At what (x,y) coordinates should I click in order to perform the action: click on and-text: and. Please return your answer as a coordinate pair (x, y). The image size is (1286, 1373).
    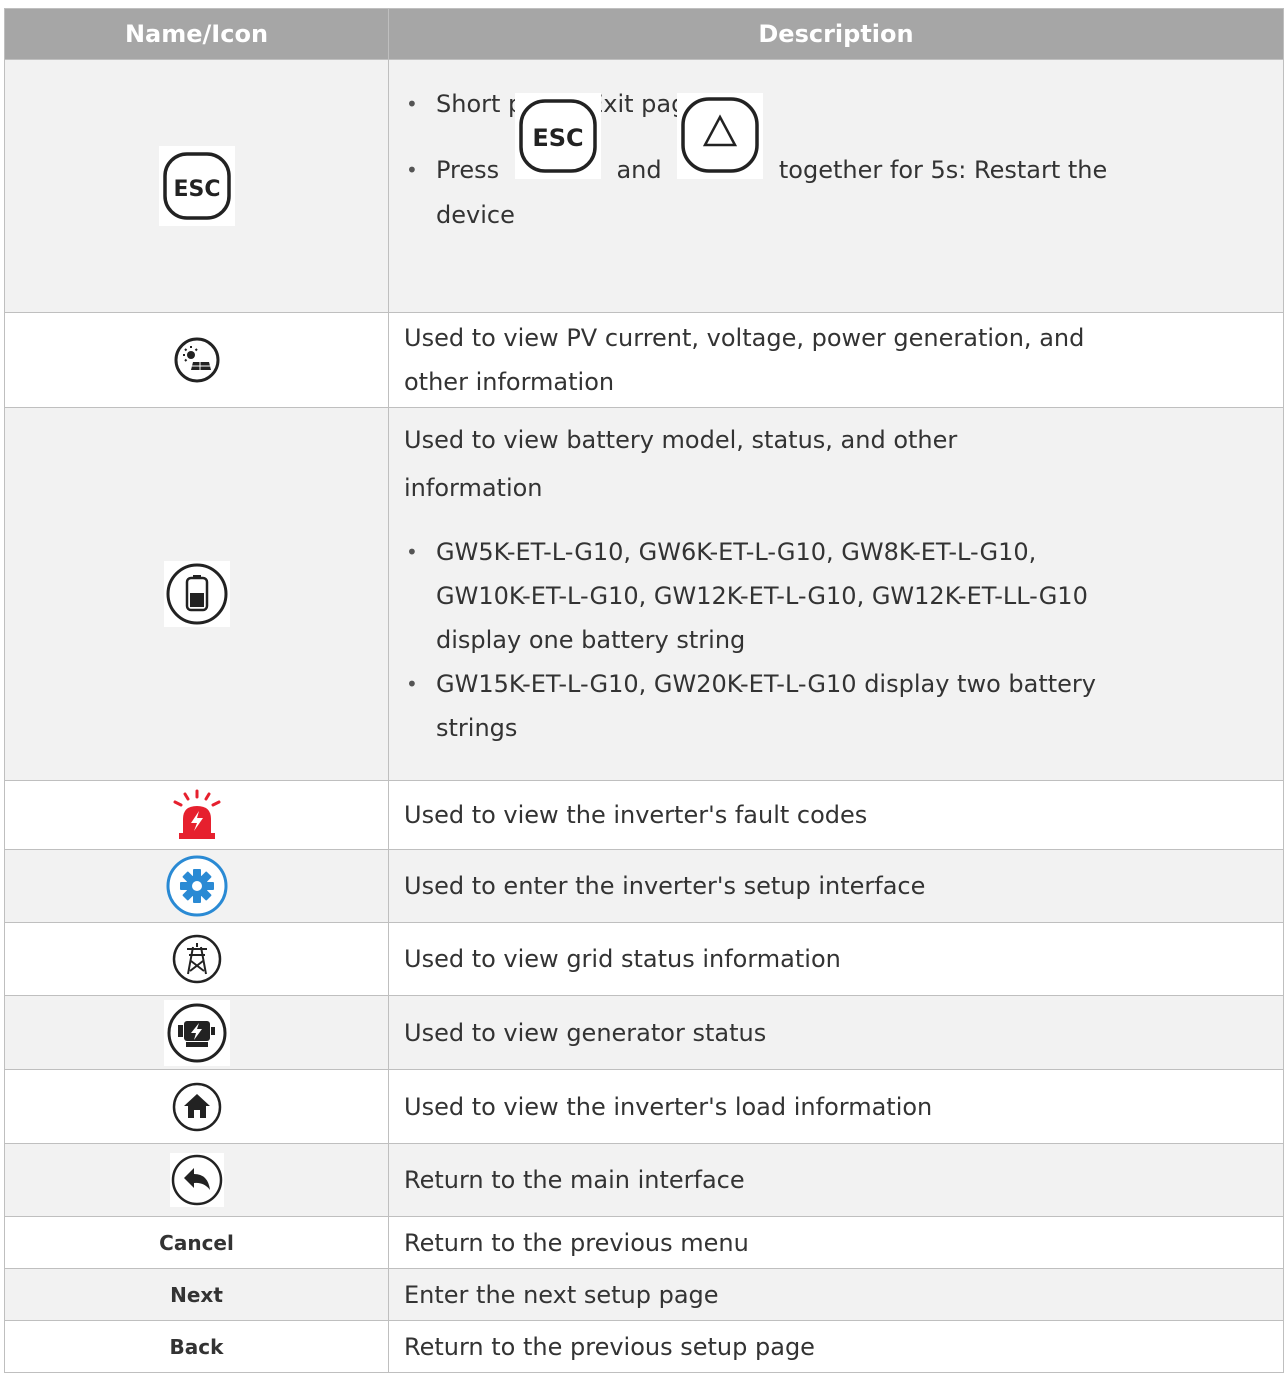
    Looking at the image, I should click on (639, 170).